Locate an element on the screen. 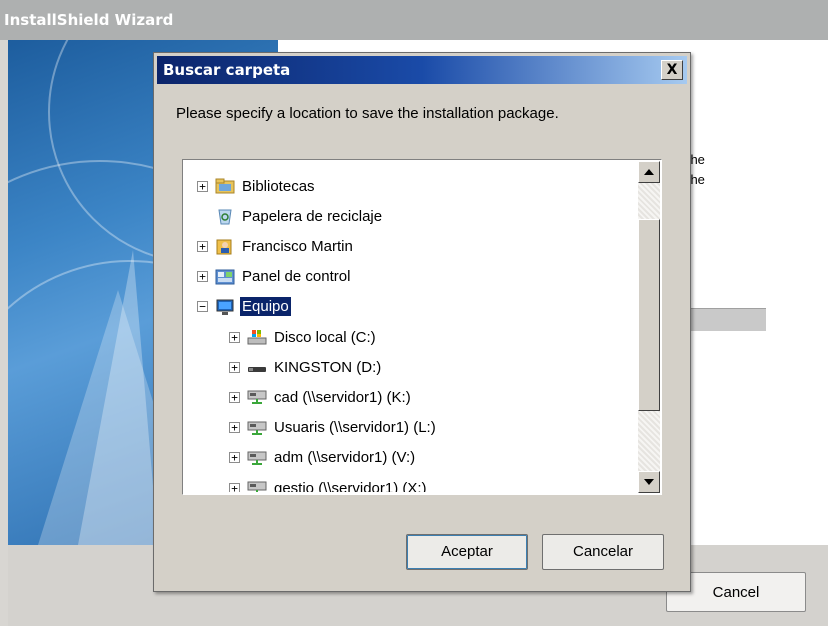 The width and height of the screenshot is (828, 626). dialog-title: Buscar carpeta is located at coordinates (227, 70).